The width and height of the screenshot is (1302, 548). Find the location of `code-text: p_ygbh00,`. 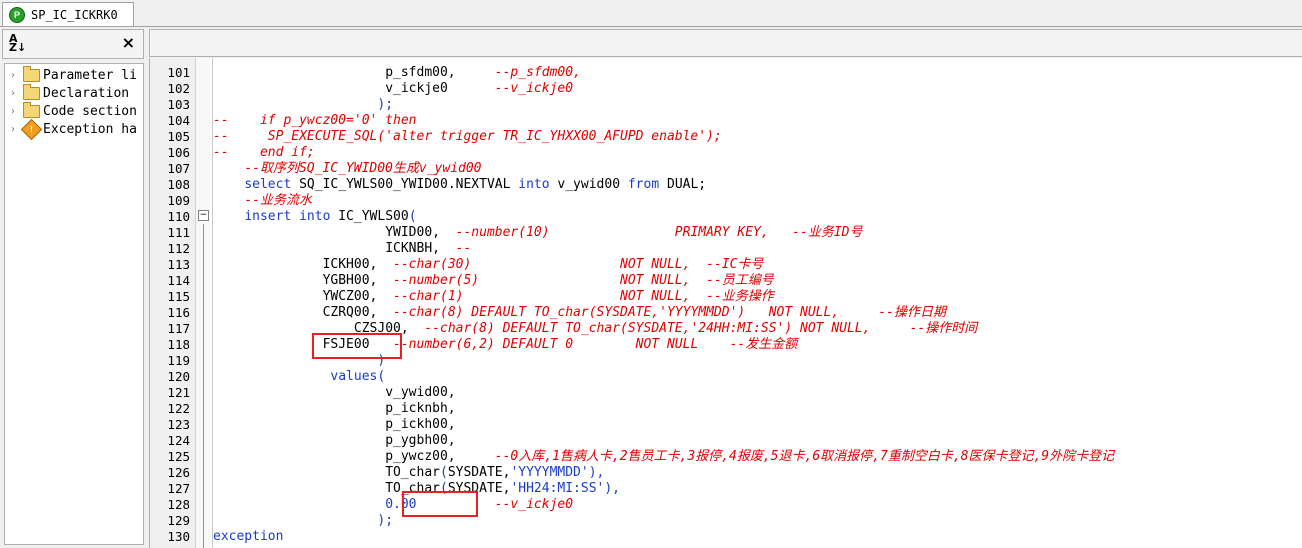

code-text: p_ygbh00, is located at coordinates (334, 441).